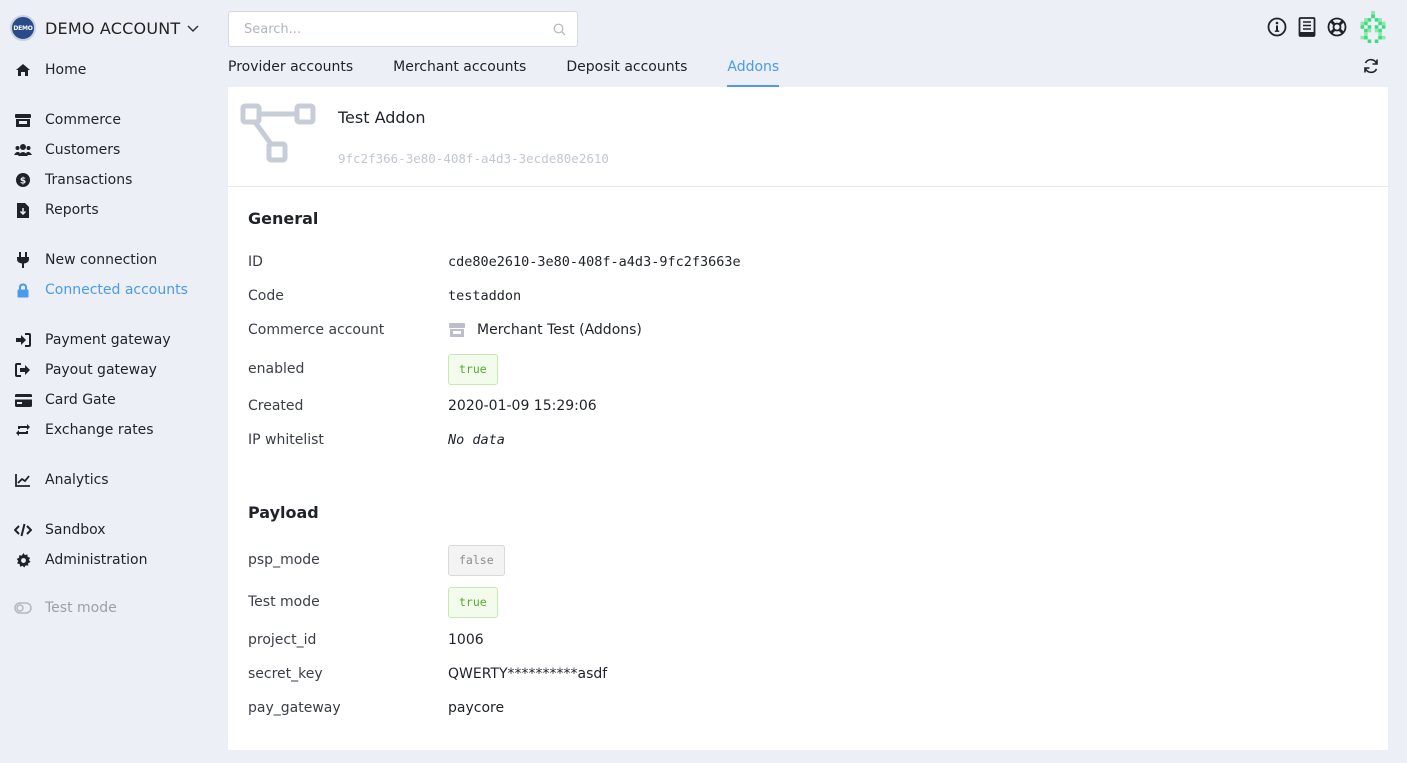 The width and height of the screenshot is (1407, 763). I want to click on field-pay-gateway: pay_gateway paycore, so click(798, 708).